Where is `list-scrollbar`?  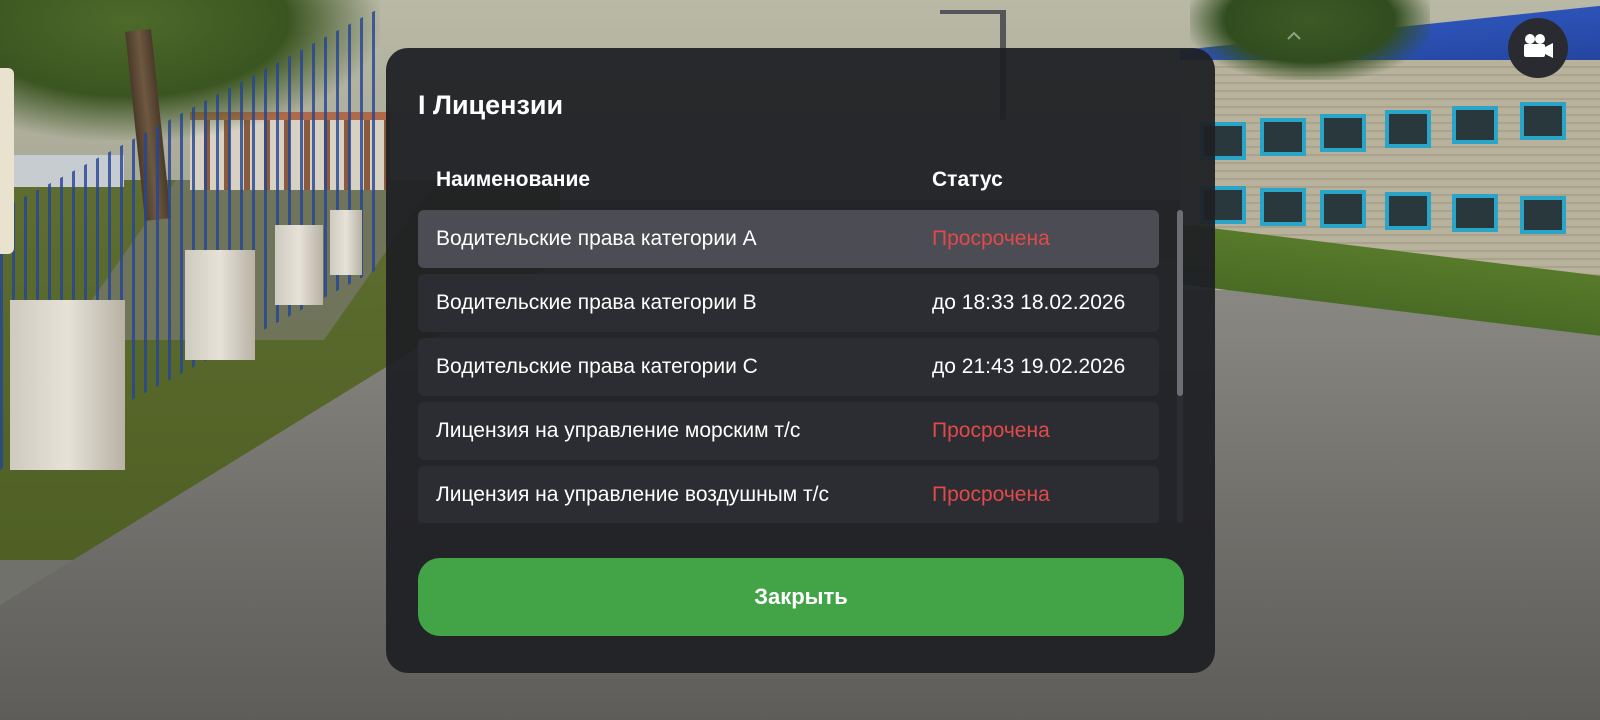
list-scrollbar is located at coordinates (1180, 366).